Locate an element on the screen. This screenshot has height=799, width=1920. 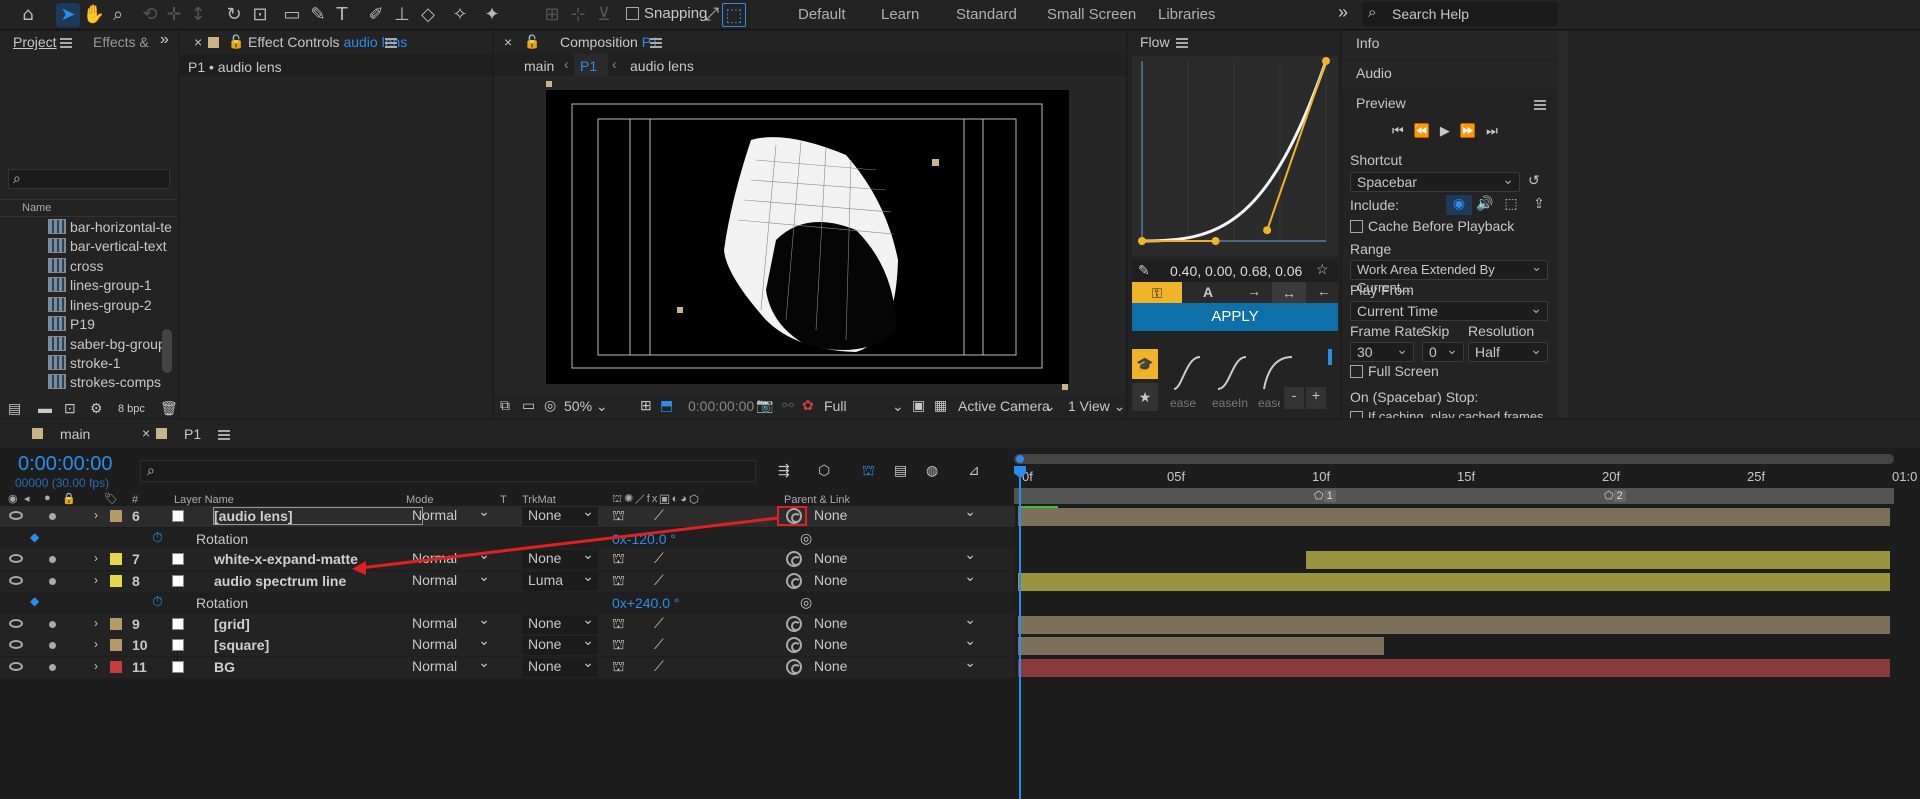
snap-edges-icon: ⬚ is located at coordinates (734, 15).